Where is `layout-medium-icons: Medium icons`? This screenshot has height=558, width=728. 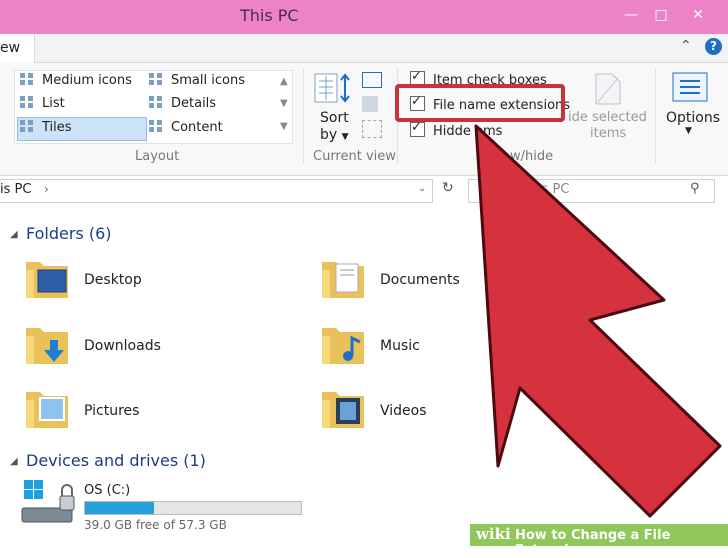 layout-medium-icons: Medium icons is located at coordinates (76, 81).